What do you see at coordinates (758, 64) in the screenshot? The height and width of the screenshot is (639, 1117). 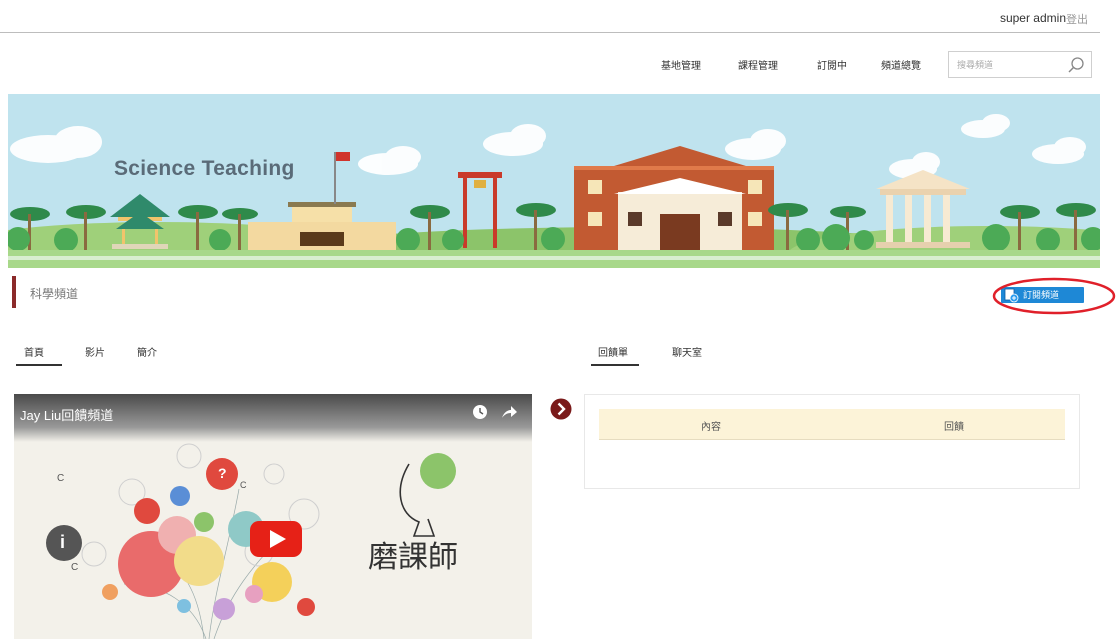 I see `nav-course-management: 課程管理` at bounding box center [758, 64].